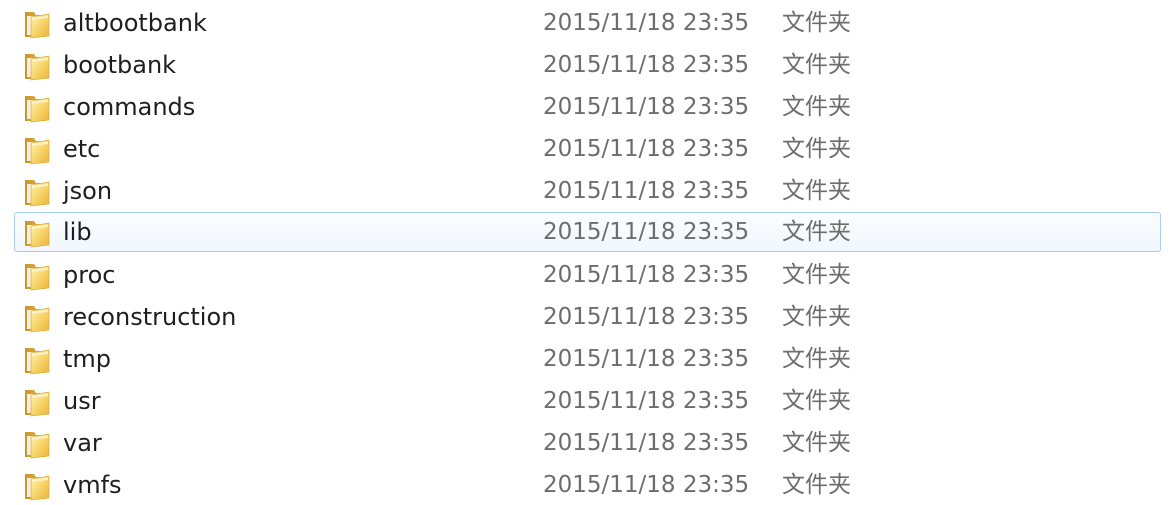 This screenshot has height=505, width=1170. I want to click on file-row: proc 2015/11/18 23:35 文件夹, so click(587, 275).